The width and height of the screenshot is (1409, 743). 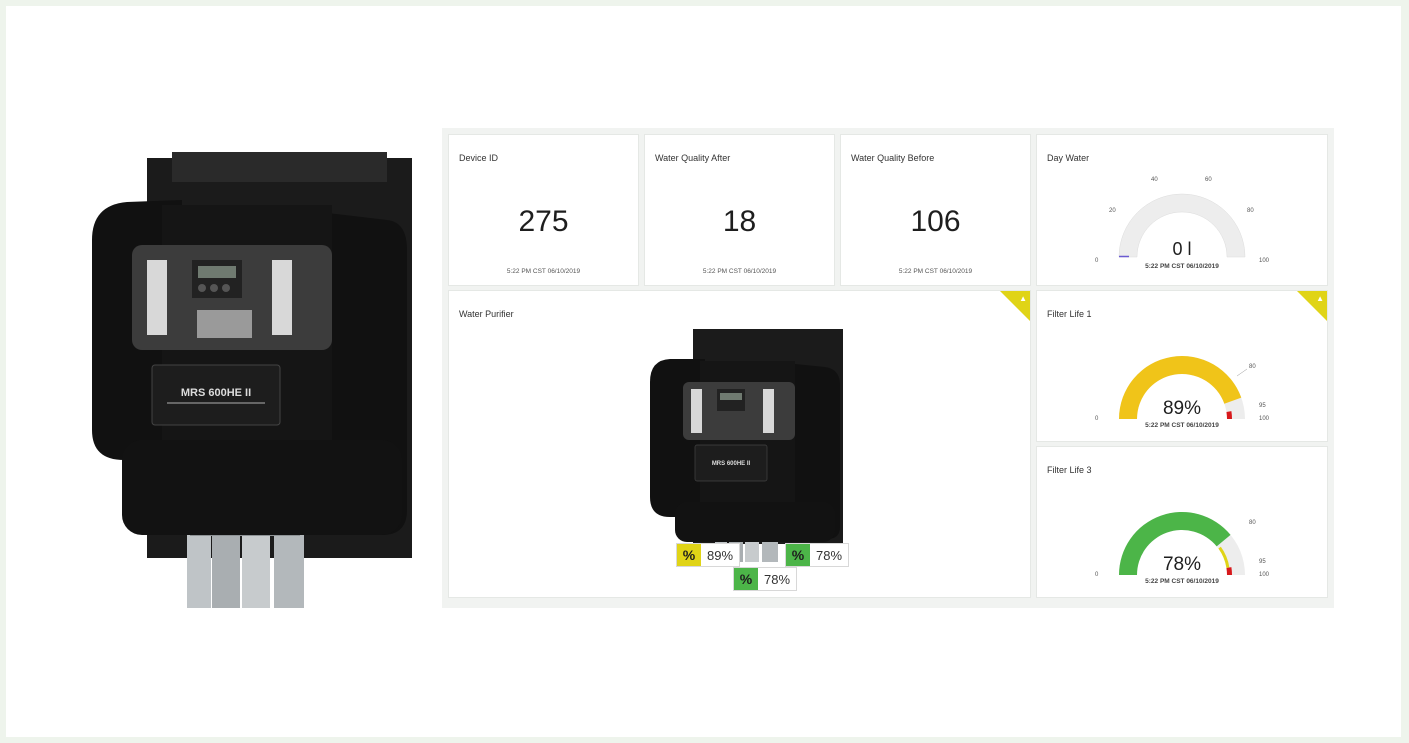 I want to click on filter-1-value: 89%, so click(x=1182, y=408).